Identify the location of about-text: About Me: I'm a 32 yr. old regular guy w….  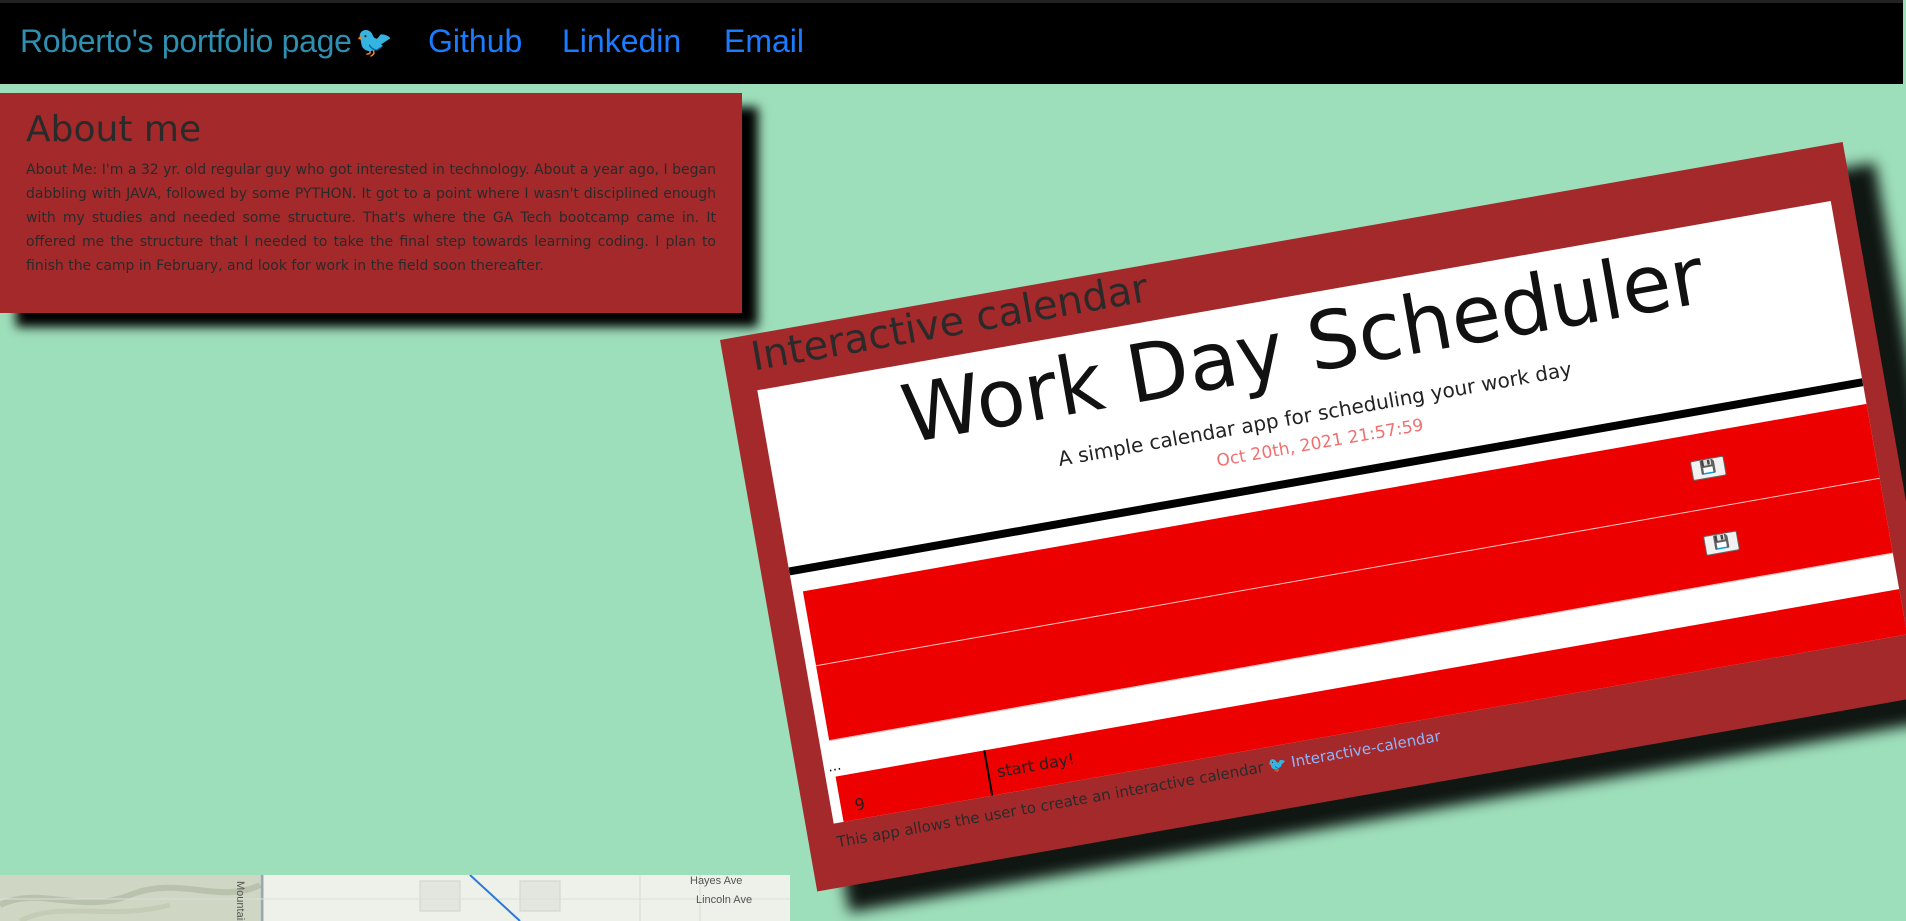
(371, 218).